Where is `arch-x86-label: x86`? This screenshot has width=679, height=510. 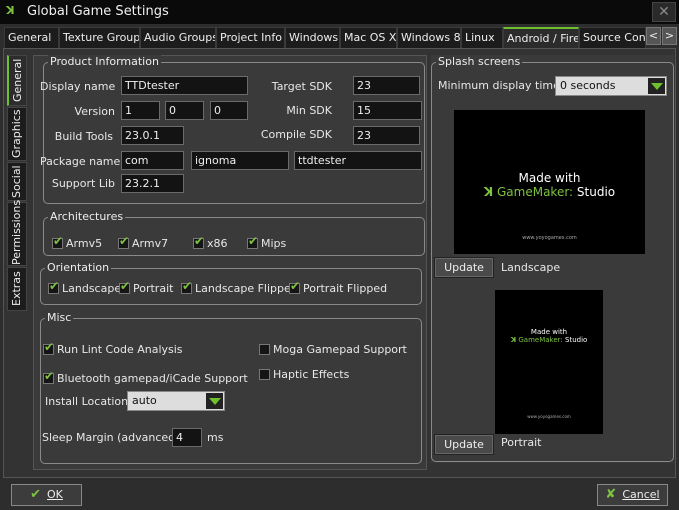
arch-x86-label: x86 is located at coordinates (217, 243).